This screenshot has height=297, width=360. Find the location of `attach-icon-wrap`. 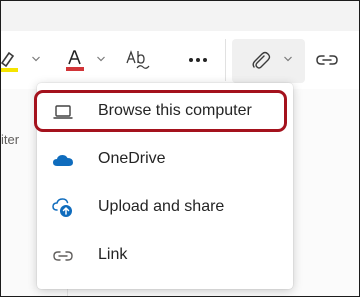

attach-icon-wrap is located at coordinates (260, 60).